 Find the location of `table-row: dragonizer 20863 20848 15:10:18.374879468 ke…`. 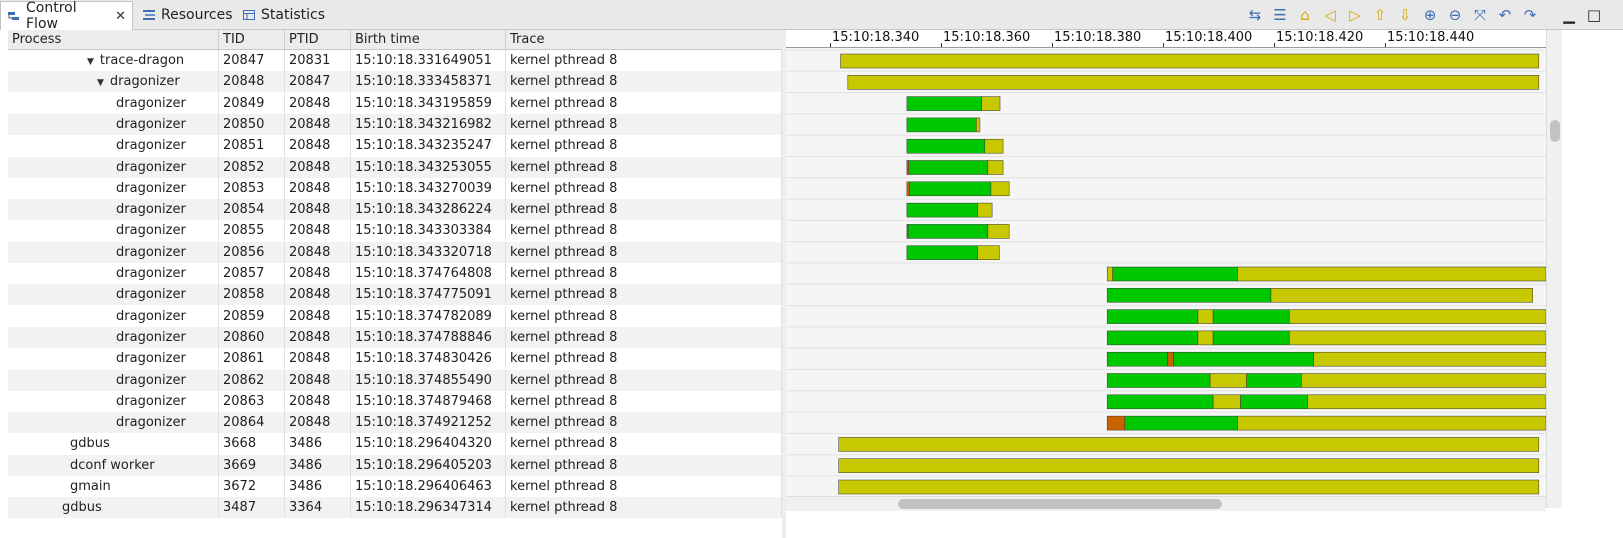

table-row: dragonizer 20863 20848 15:10:18.374879468 ke… is located at coordinates (395, 401).